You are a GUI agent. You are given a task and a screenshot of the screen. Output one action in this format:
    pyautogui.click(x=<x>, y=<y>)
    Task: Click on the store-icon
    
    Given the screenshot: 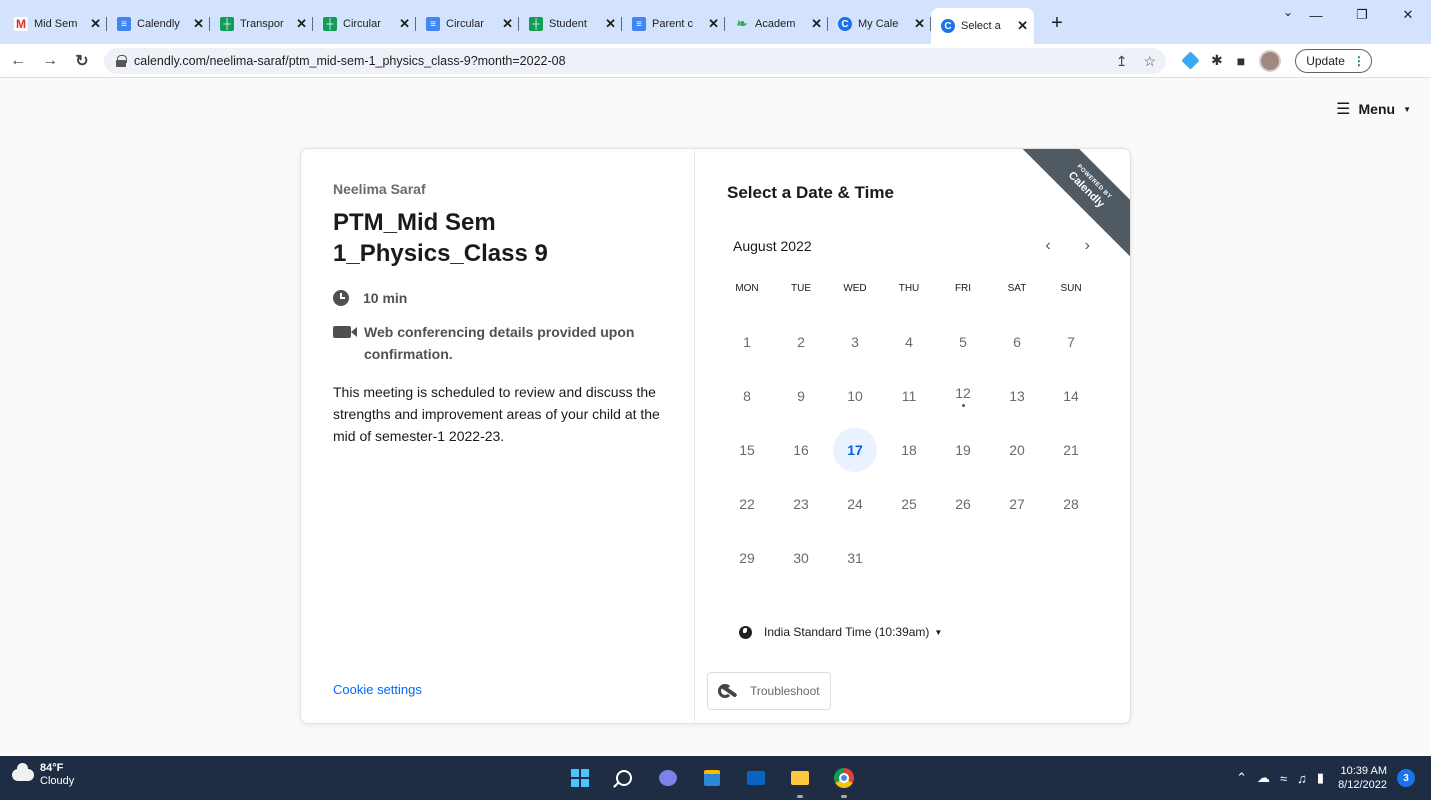 What is the action you would take?
    pyautogui.click(x=712, y=778)
    